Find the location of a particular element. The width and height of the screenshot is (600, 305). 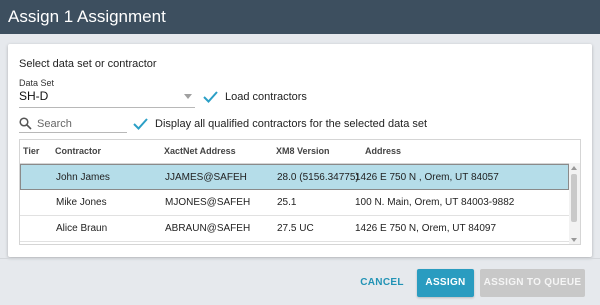

scroll-down-icon is located at coordinates (574, 240).